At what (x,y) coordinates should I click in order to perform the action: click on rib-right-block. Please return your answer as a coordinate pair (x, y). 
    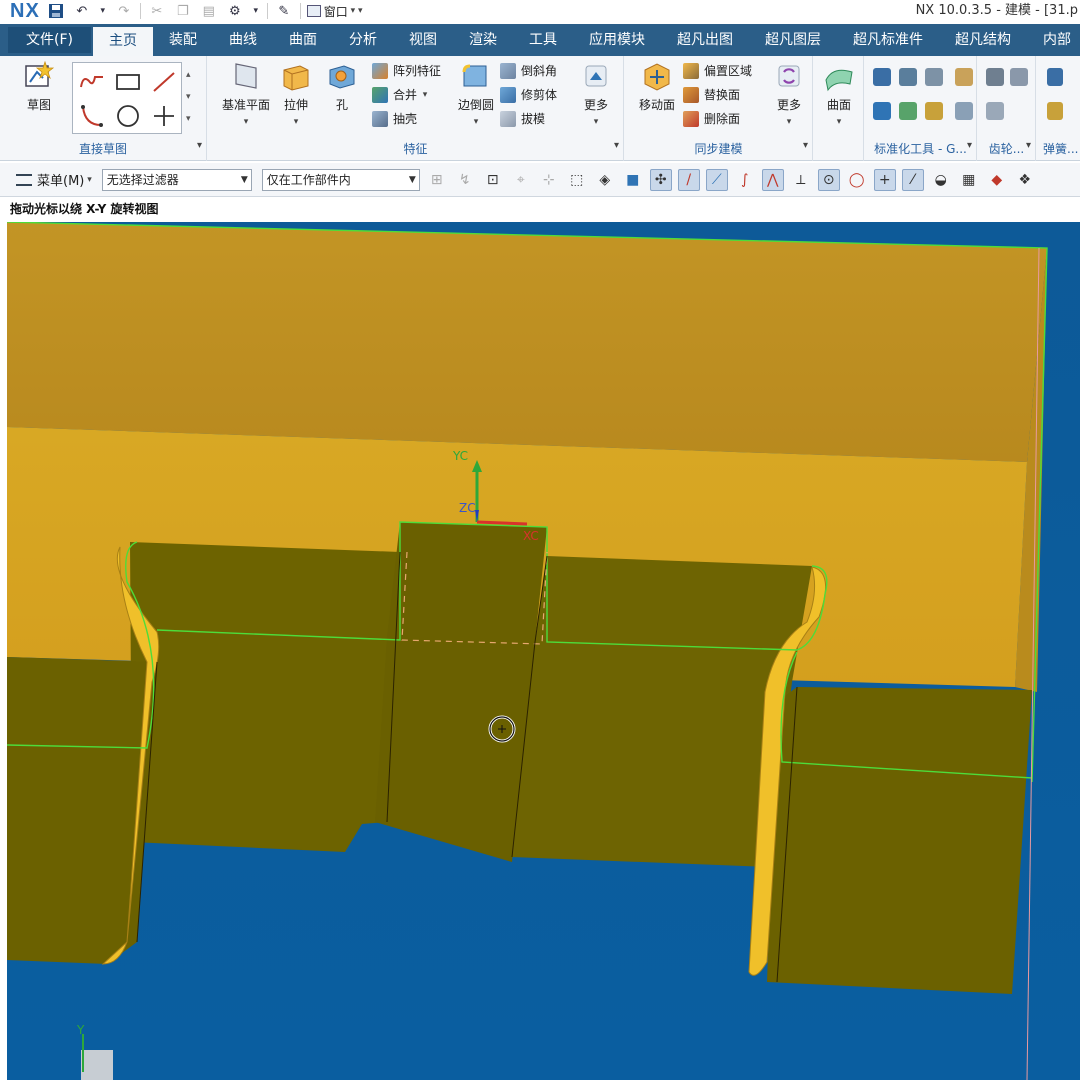
    Looking at the image, I should click on (899, 840).